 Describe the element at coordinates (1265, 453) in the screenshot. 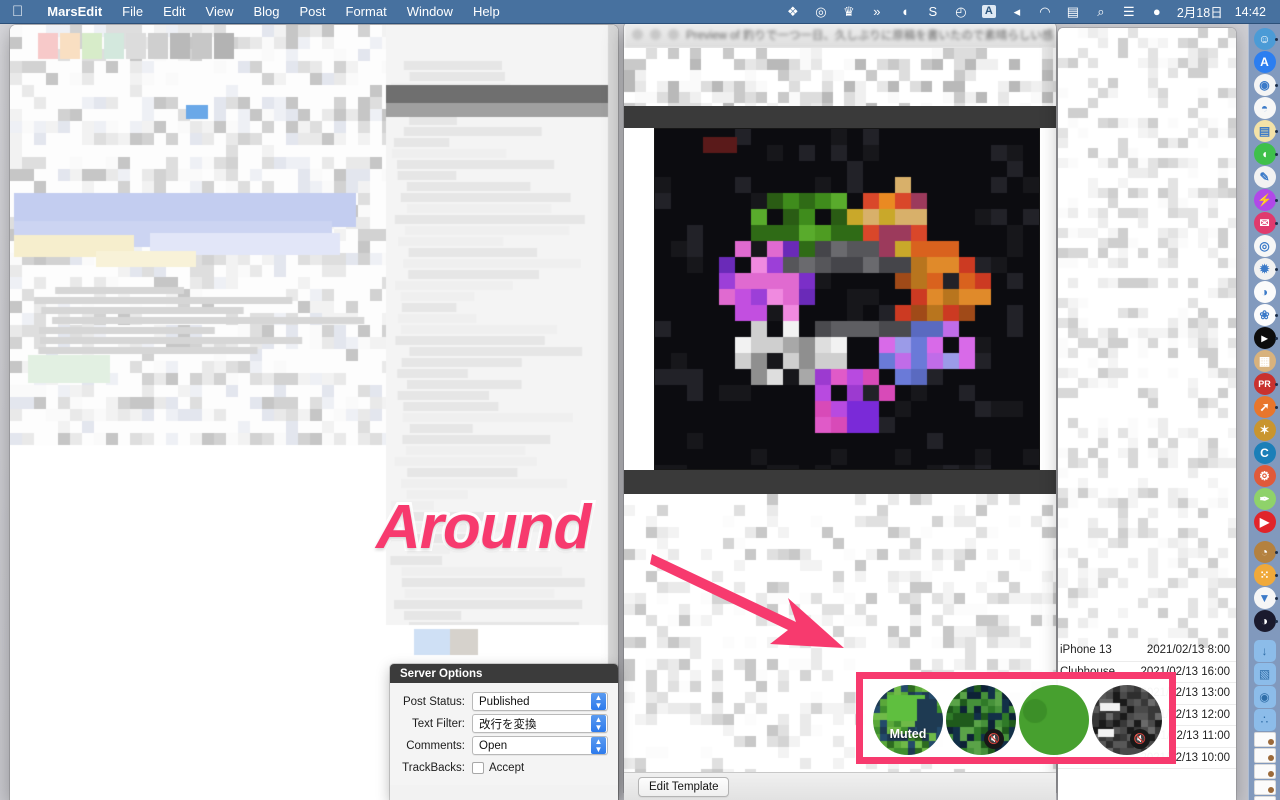

I see `clubhouse-dock-item: C` at that location.